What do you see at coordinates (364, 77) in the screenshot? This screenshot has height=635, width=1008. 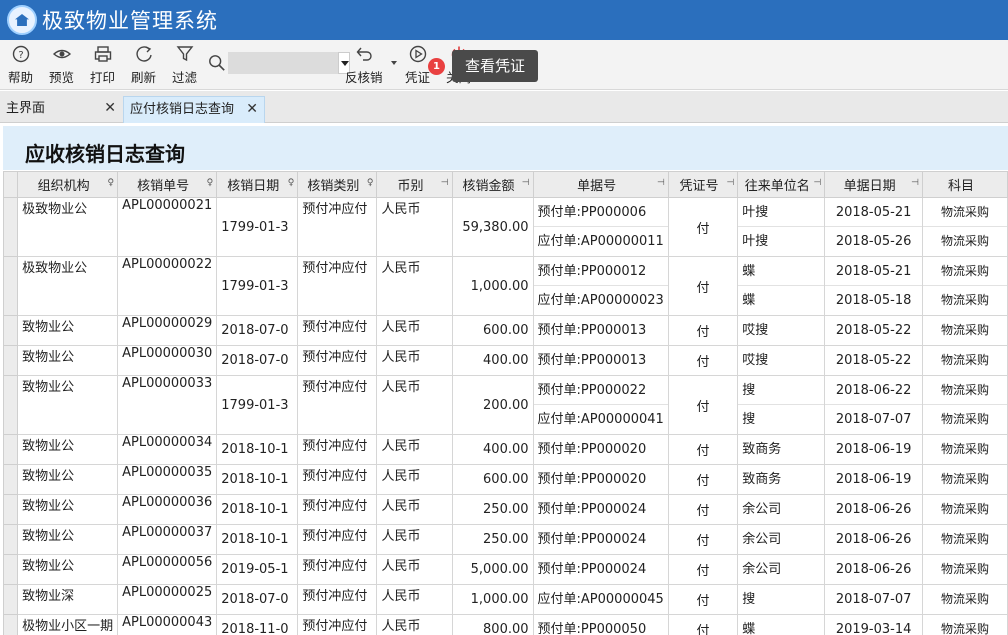 I see `unverify-label: 反核销` at bounding box center [364, 77].